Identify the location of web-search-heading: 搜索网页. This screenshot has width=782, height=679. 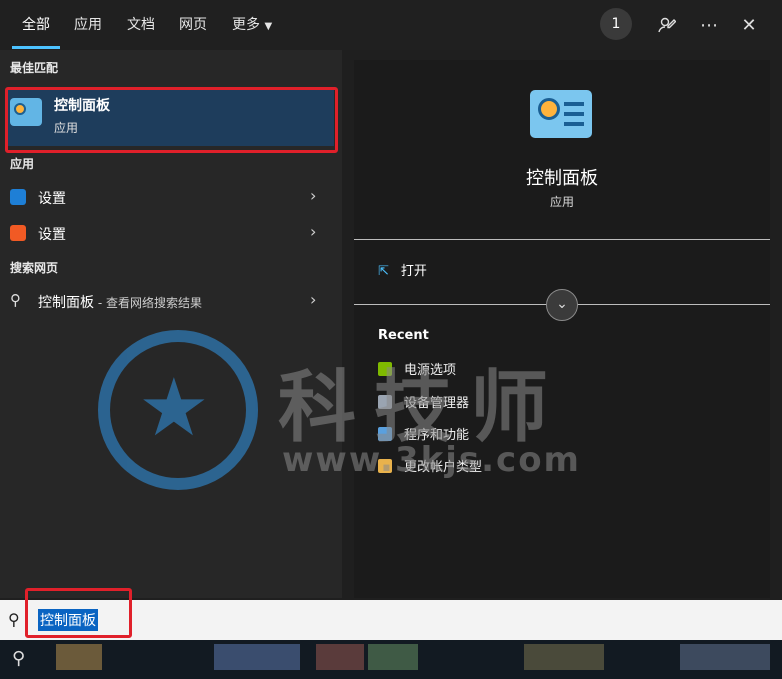
(34, 268).